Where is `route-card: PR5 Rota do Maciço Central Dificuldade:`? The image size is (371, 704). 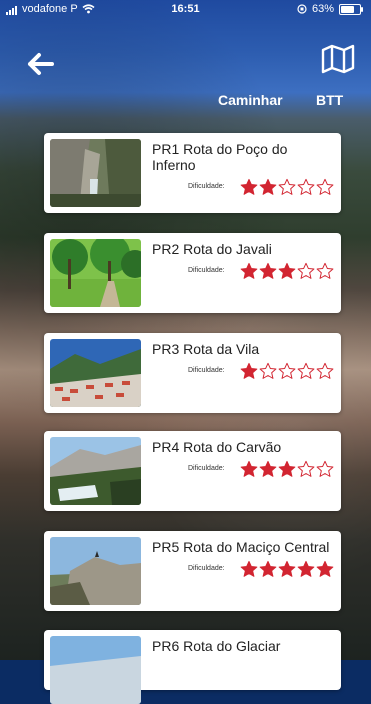 route-card: PR5 Rota do Maciço Central Dificuldade: is located at coordinates (192, 571).